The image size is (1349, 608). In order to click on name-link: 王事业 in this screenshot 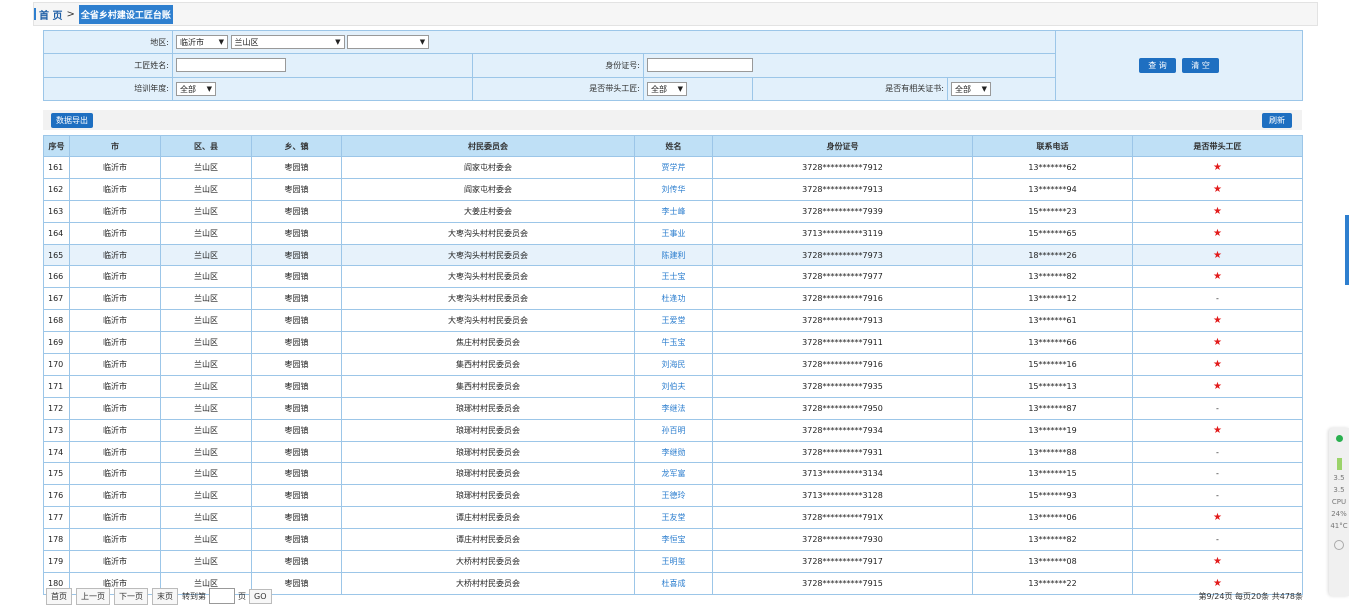, I will do `click(673, 233)`.